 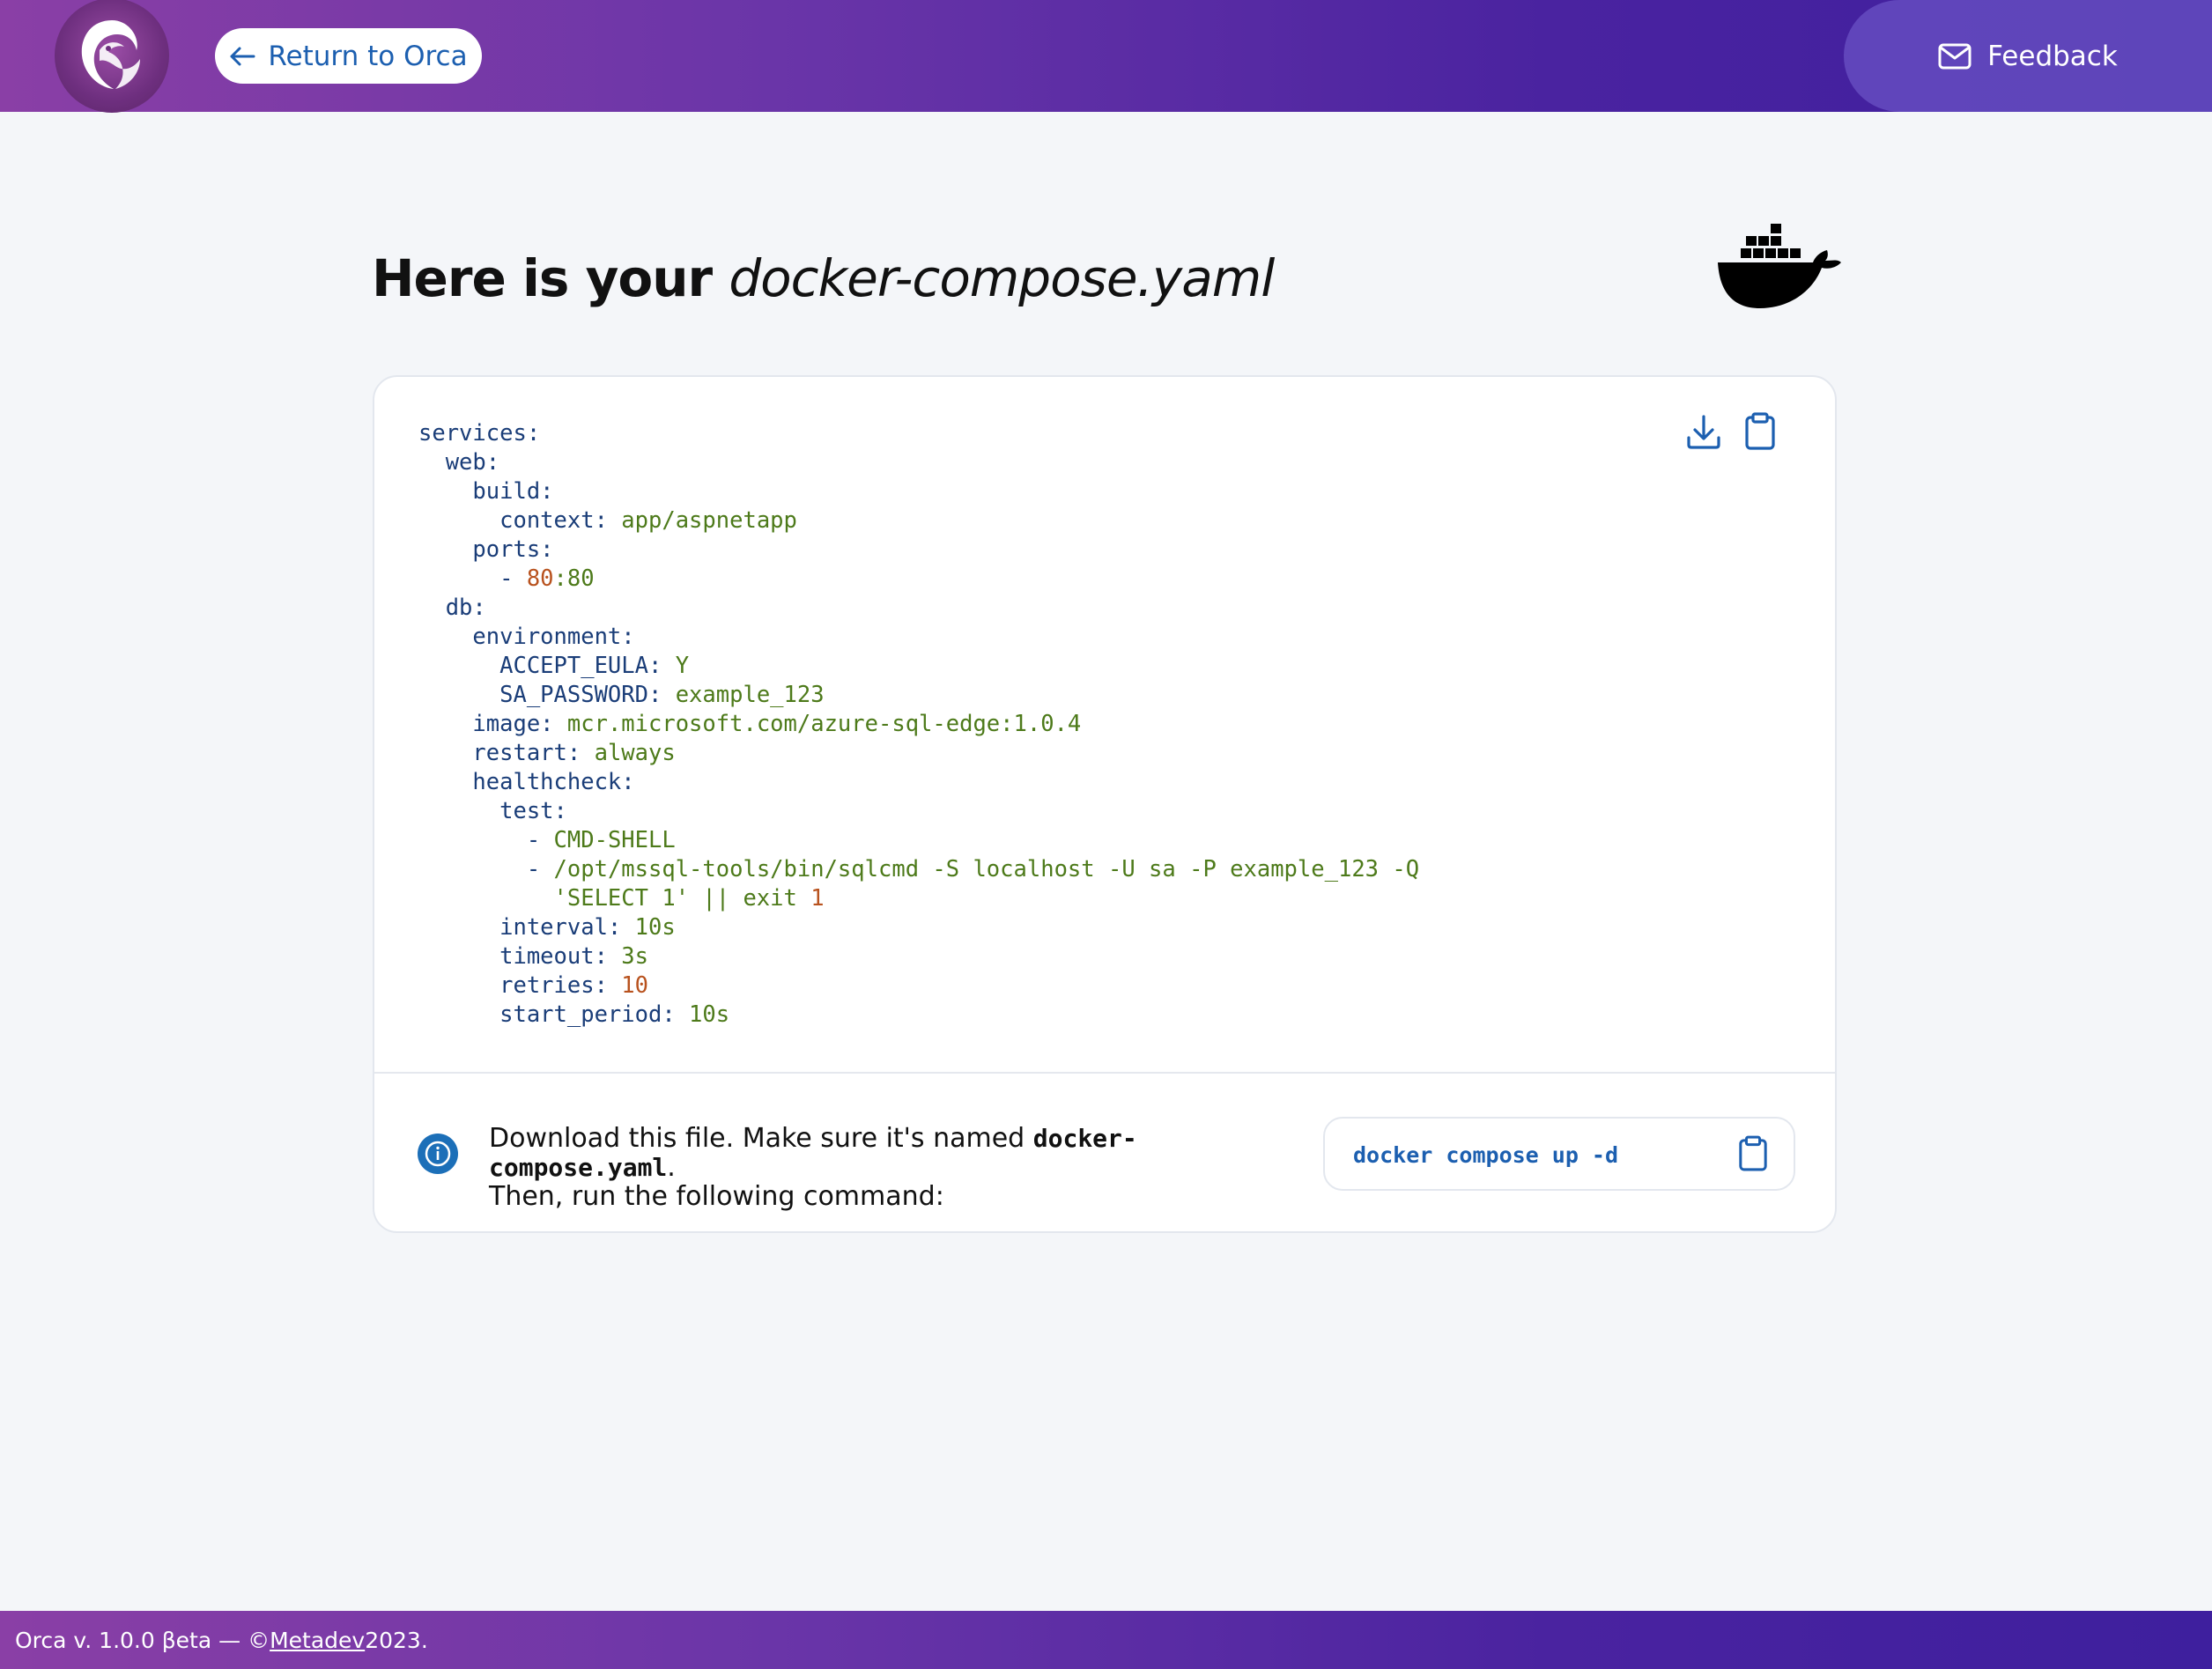 I want to click on code-line: - 80:80, so click(x=506, y=578).